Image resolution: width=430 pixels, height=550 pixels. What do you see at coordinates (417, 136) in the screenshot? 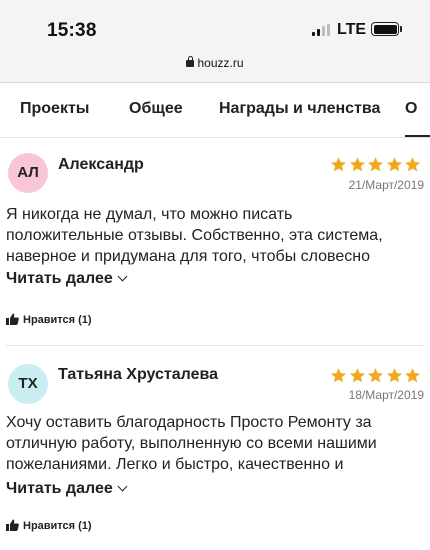
I see `active-tab-indicator` at bounding box center [417, 136].